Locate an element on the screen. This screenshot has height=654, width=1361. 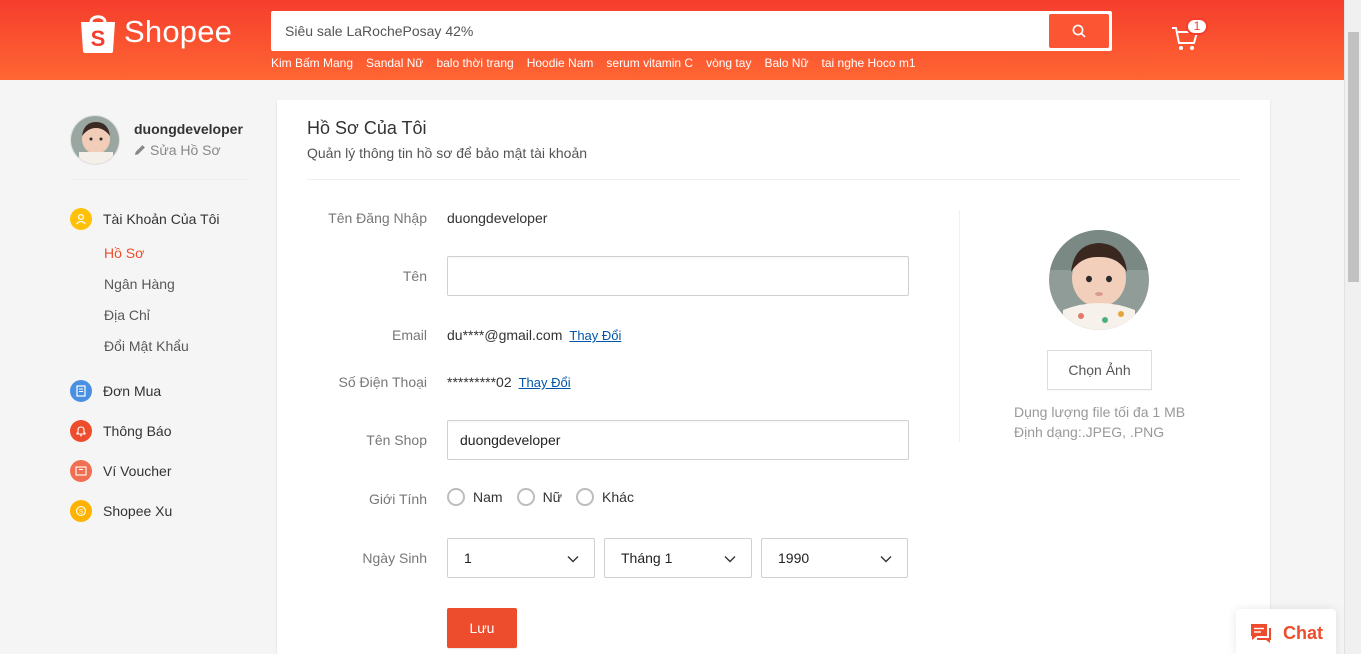
cart-count-badge: 1 is located at coordinates (1197, 26).